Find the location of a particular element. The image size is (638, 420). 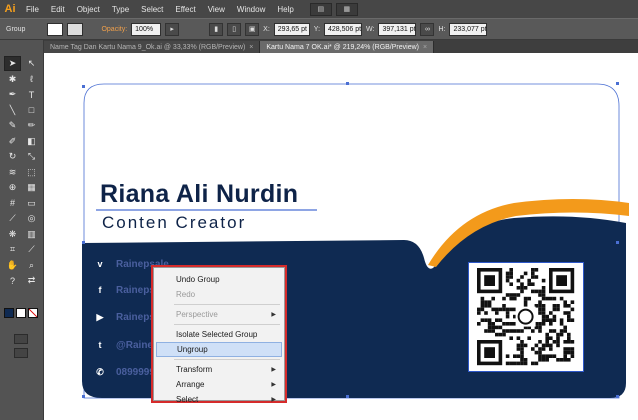

w-input: 397,131 pt is located at coordinates (397, 29).